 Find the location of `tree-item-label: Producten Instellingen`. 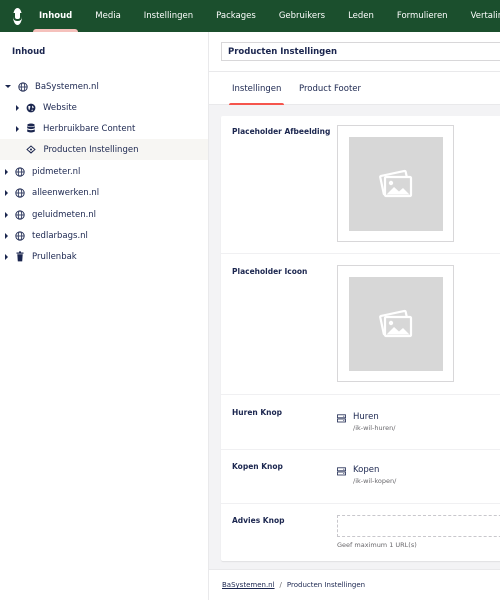

tree-item-label: Producten Instellingen is located at coordinates (91, 149).